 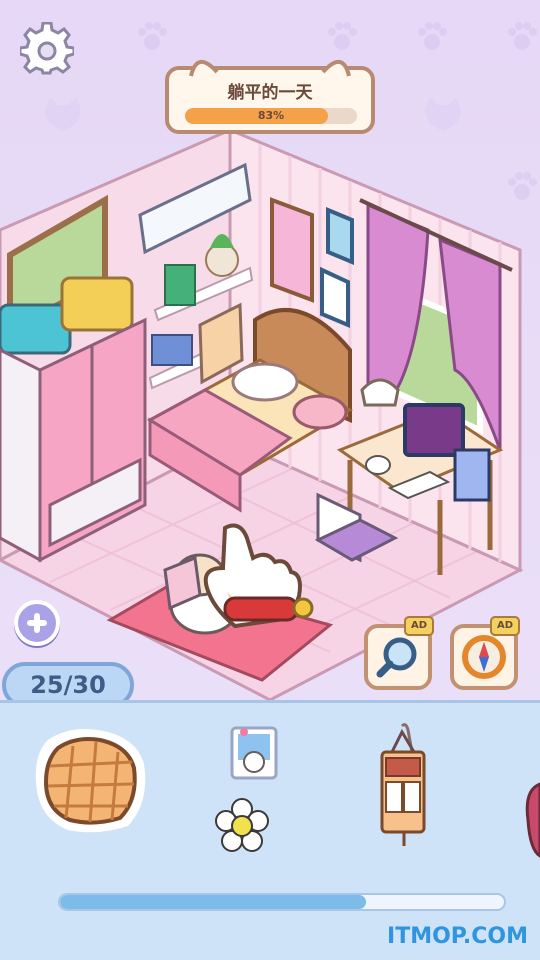 I want to click on tray-scroll-bar, so click(x=282, y=902).